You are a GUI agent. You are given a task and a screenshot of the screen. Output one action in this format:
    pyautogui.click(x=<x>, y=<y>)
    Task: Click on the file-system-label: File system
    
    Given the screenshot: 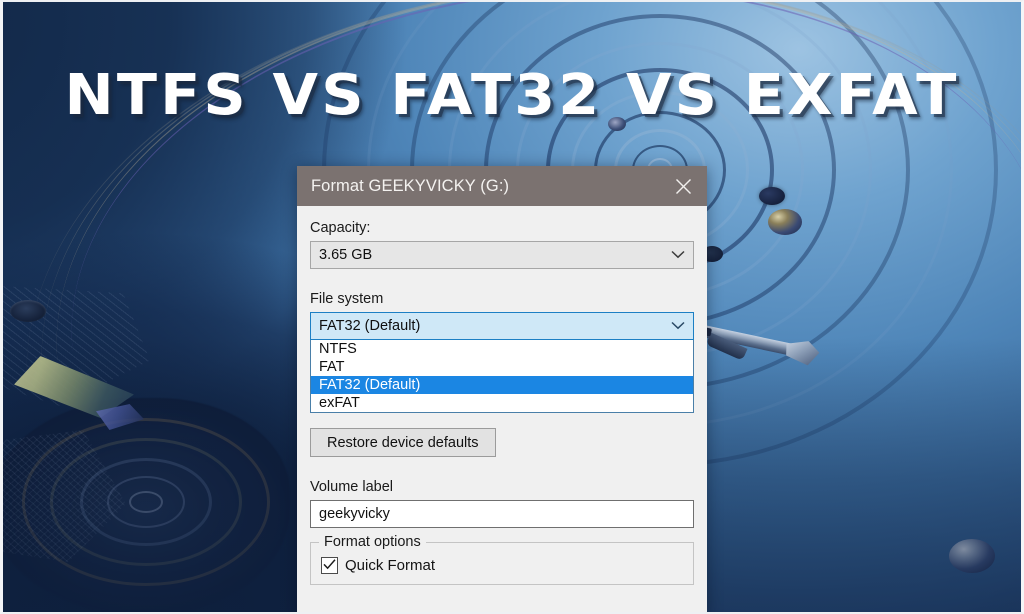 What is the action you would take?
    pyautogui.click(x=347, y=299)
    